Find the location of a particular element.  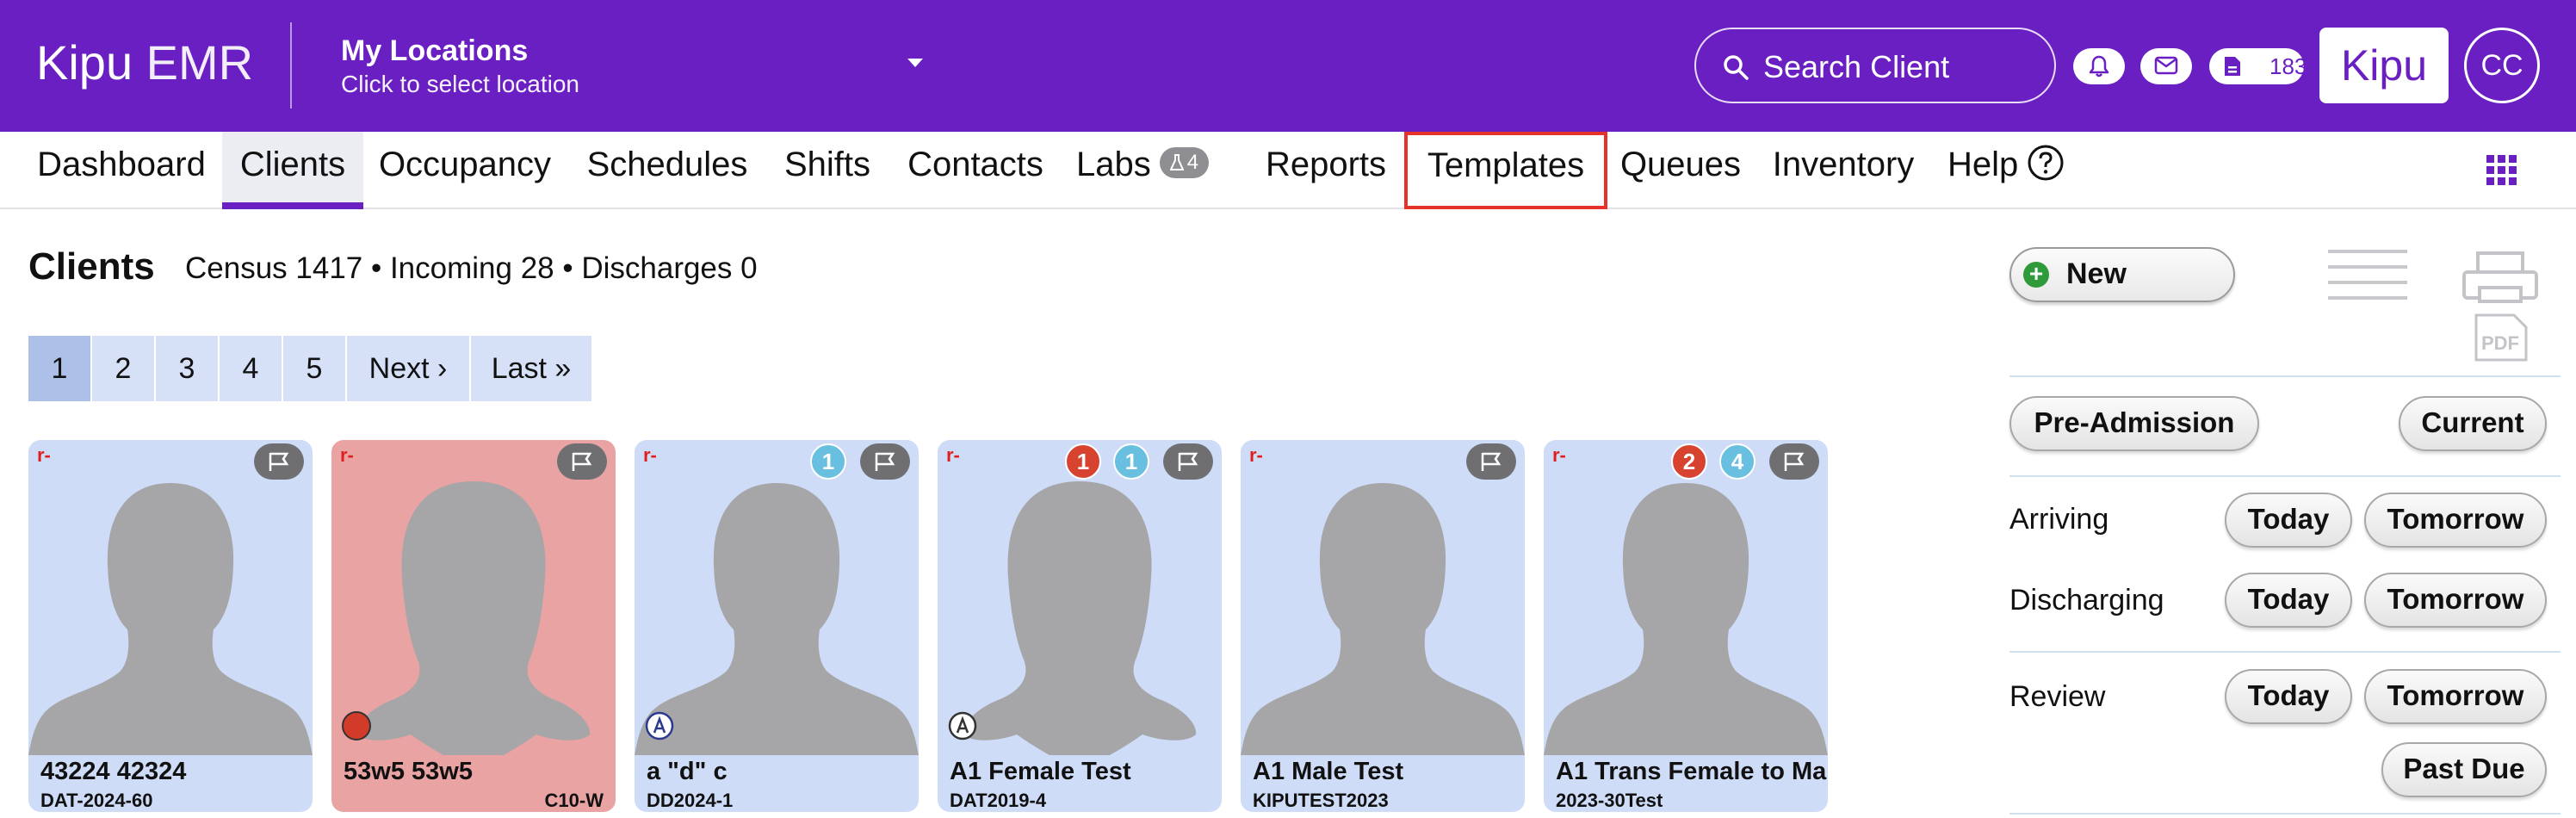

notifications-button is located at coordinates (2099, 66).